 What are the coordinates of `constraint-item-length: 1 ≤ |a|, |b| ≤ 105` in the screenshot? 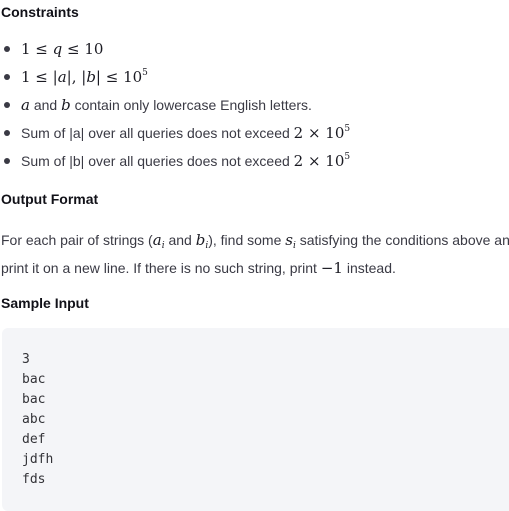 It's located at (175, 79).